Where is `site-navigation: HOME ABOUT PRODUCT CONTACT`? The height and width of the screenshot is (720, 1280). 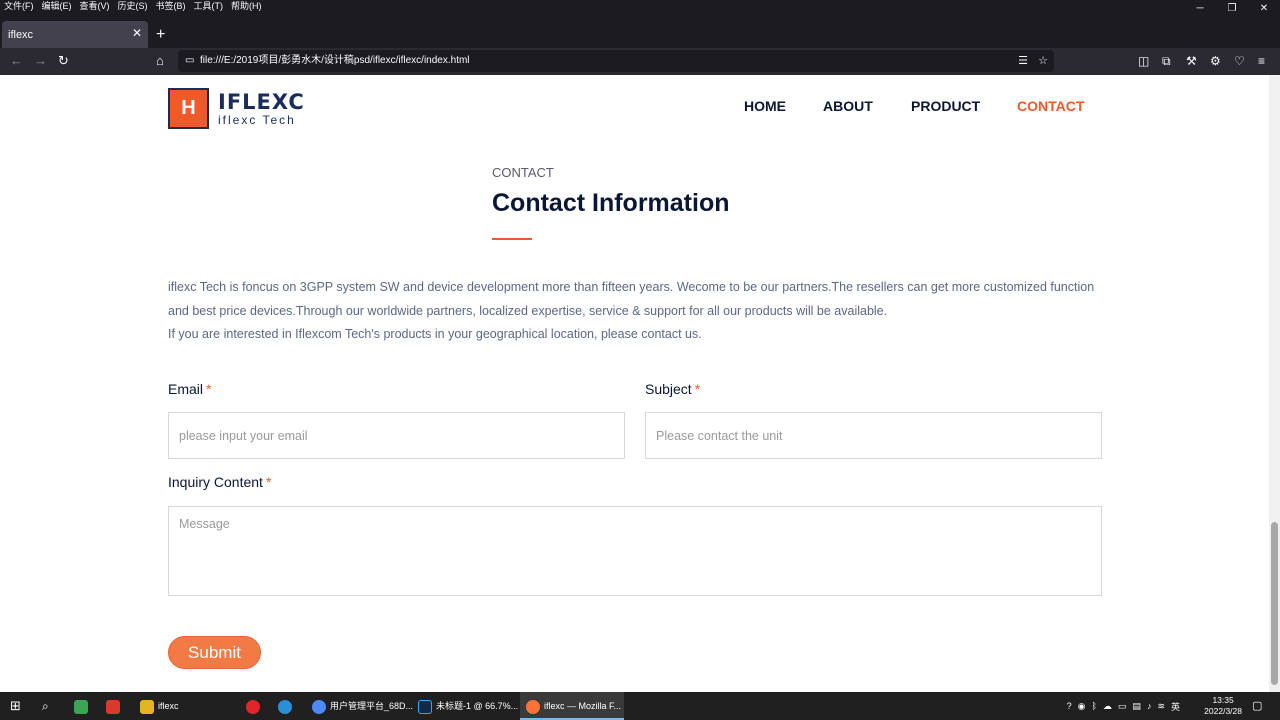 site-navigation: HOME ABOUT PRODUCT CONTACT is located at coordinates (634, 107).